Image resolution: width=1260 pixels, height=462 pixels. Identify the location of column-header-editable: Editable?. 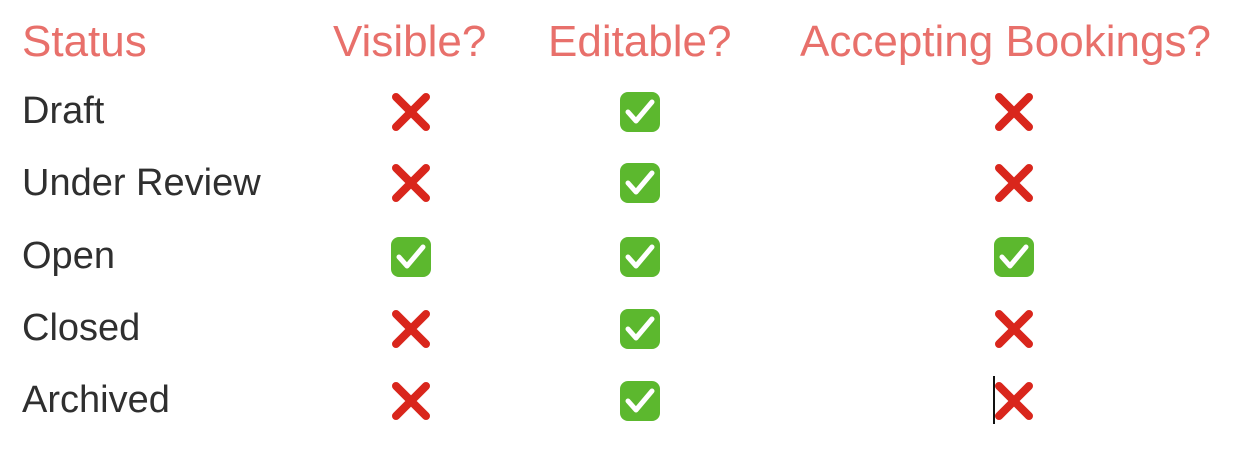
(640, 41).